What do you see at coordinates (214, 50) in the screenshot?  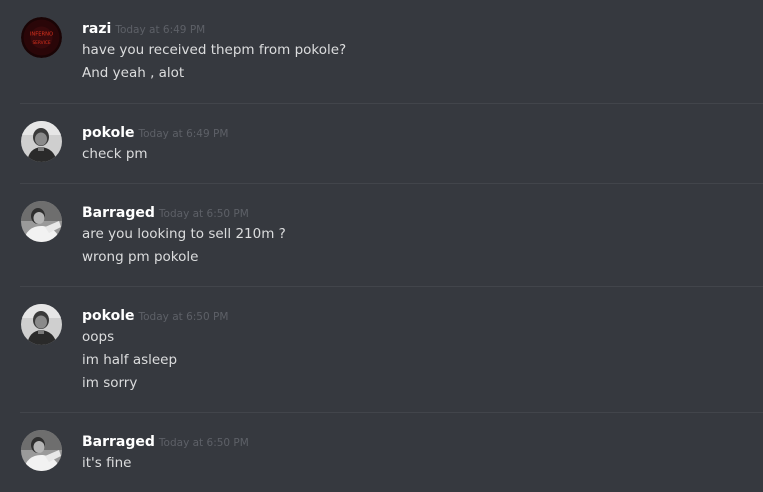 I see `message-text: have you received thepm from pokole?` at bounding box center [214, 50].